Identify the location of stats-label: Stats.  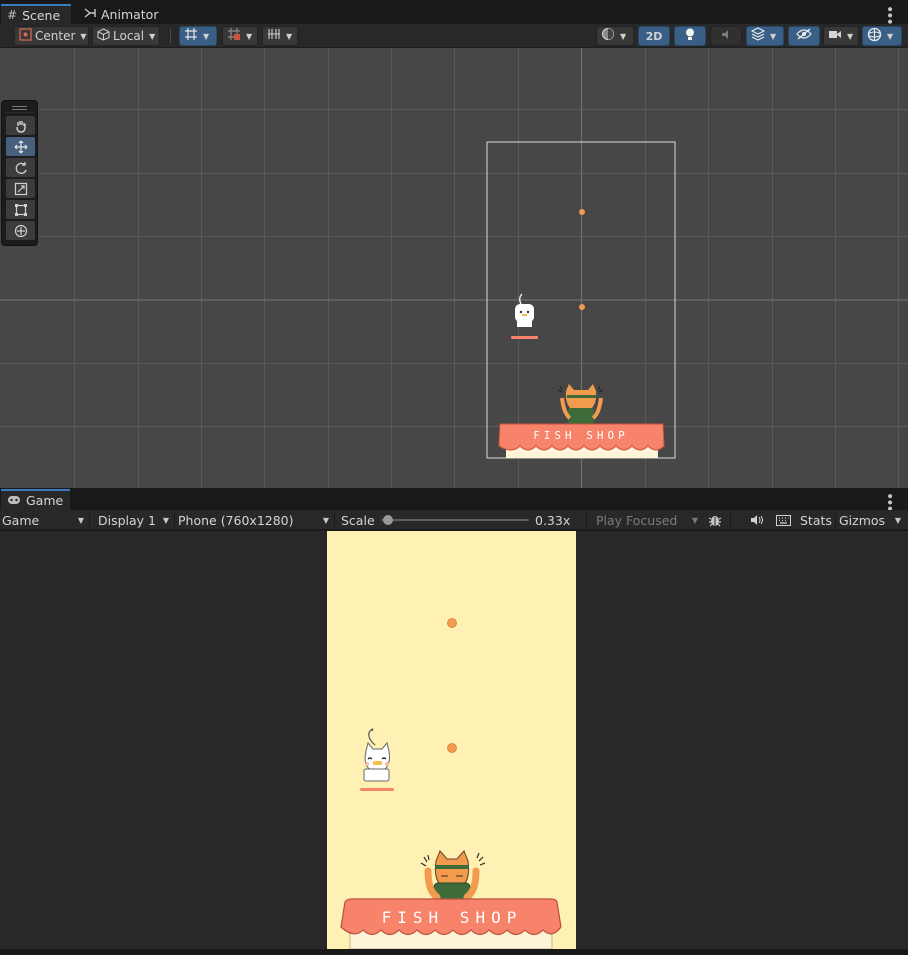
(816, 520).